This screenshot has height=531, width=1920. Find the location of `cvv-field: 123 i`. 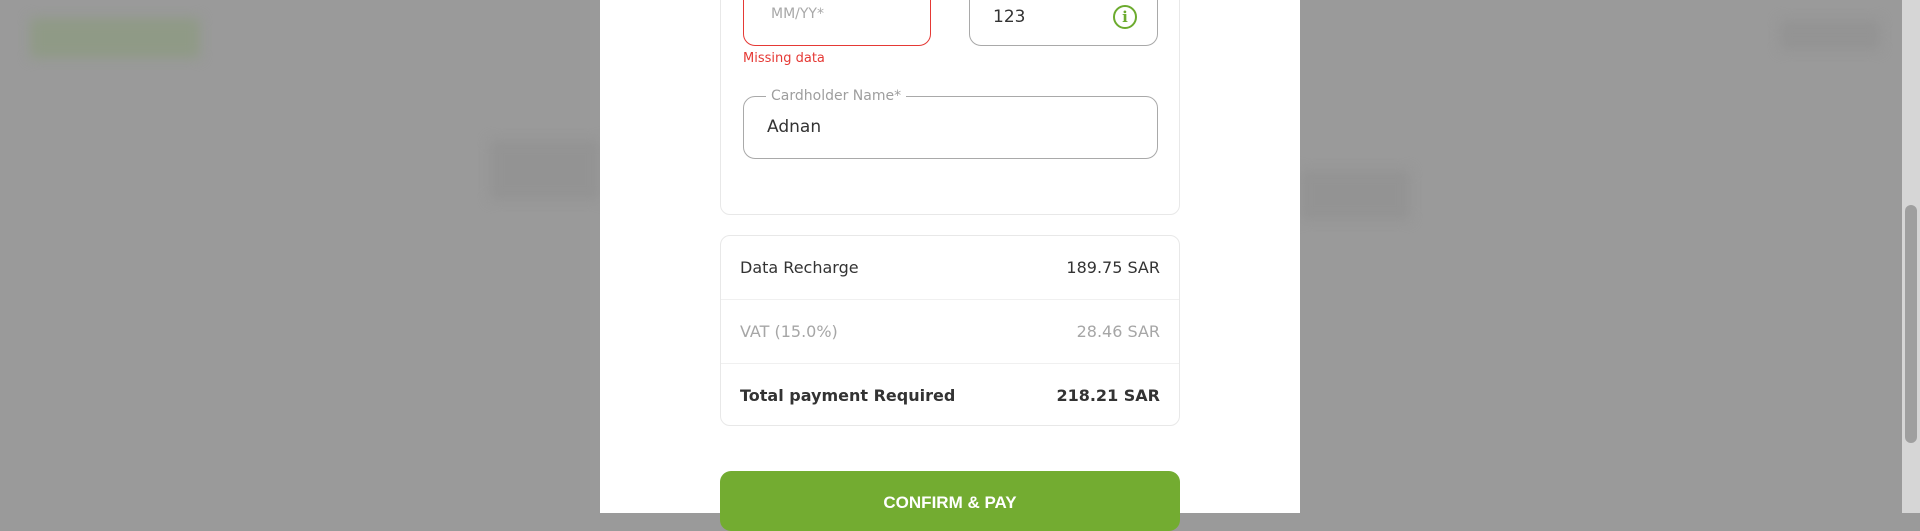

cvv-field: 123 i is located at coordinates (1063, 23).